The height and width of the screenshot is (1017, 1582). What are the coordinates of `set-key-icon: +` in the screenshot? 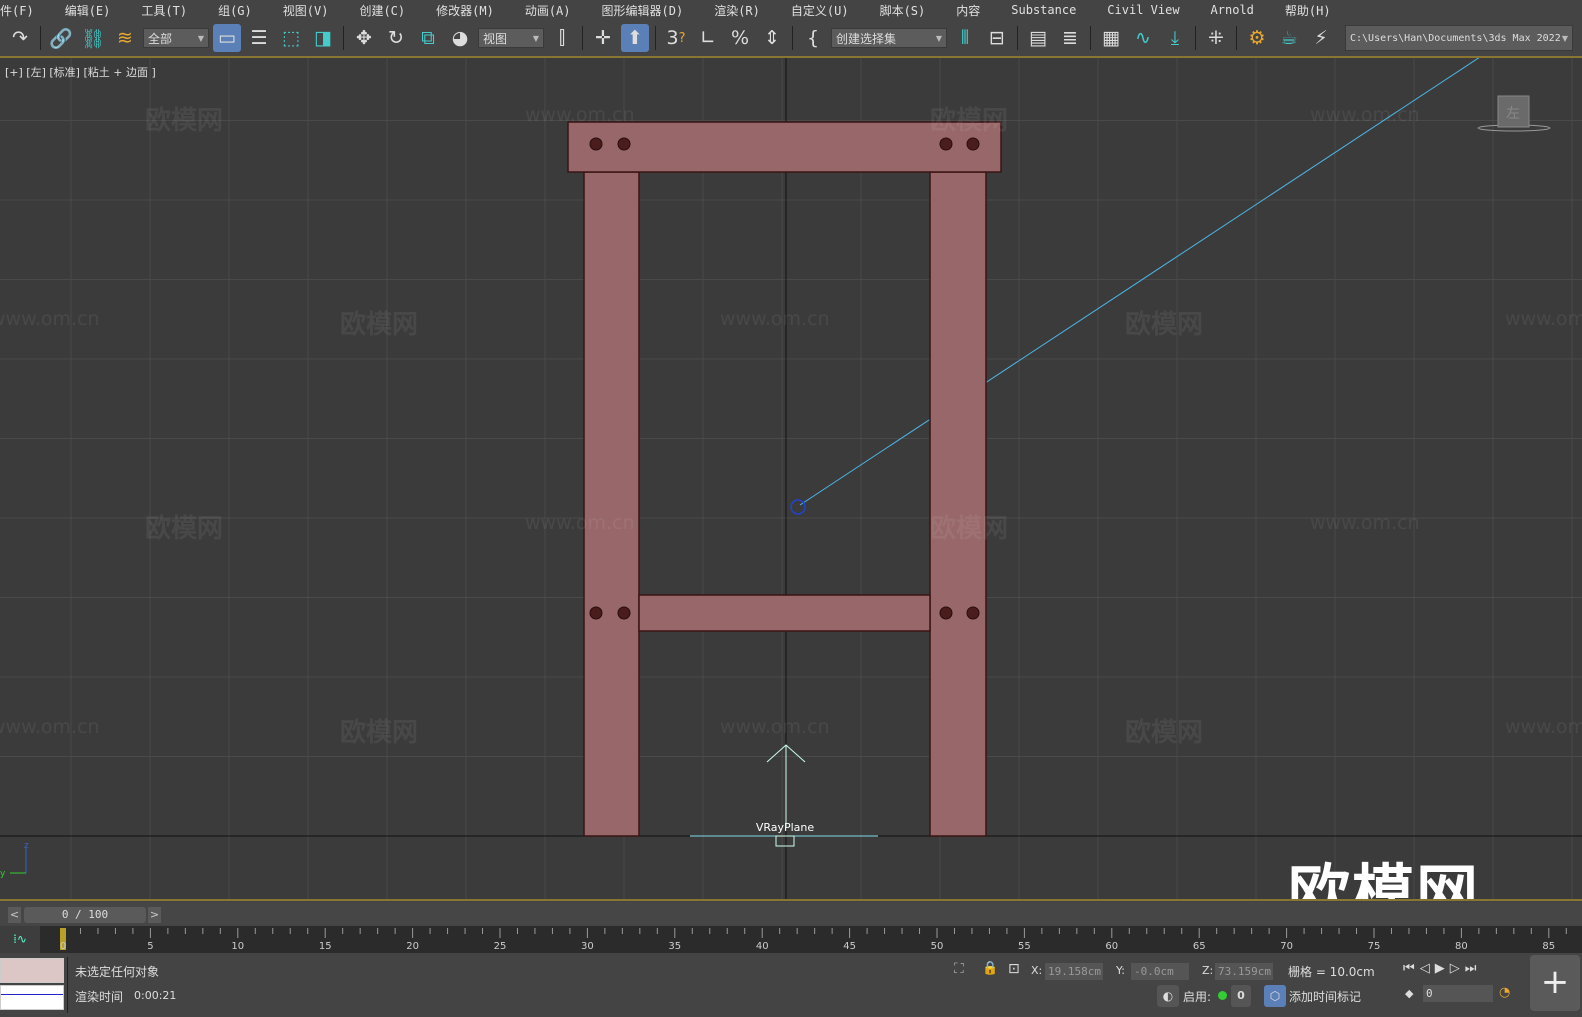 It's located at (1555, 983).